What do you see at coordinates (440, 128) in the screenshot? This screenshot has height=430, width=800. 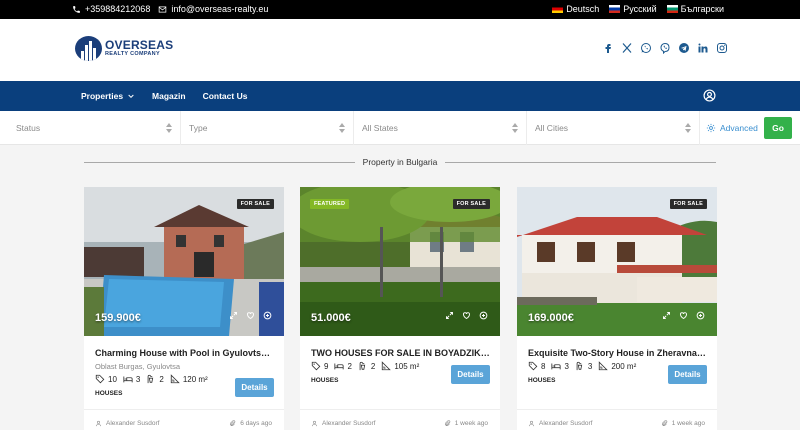 I see `states-select: All States` at bounding box center [440, 128].